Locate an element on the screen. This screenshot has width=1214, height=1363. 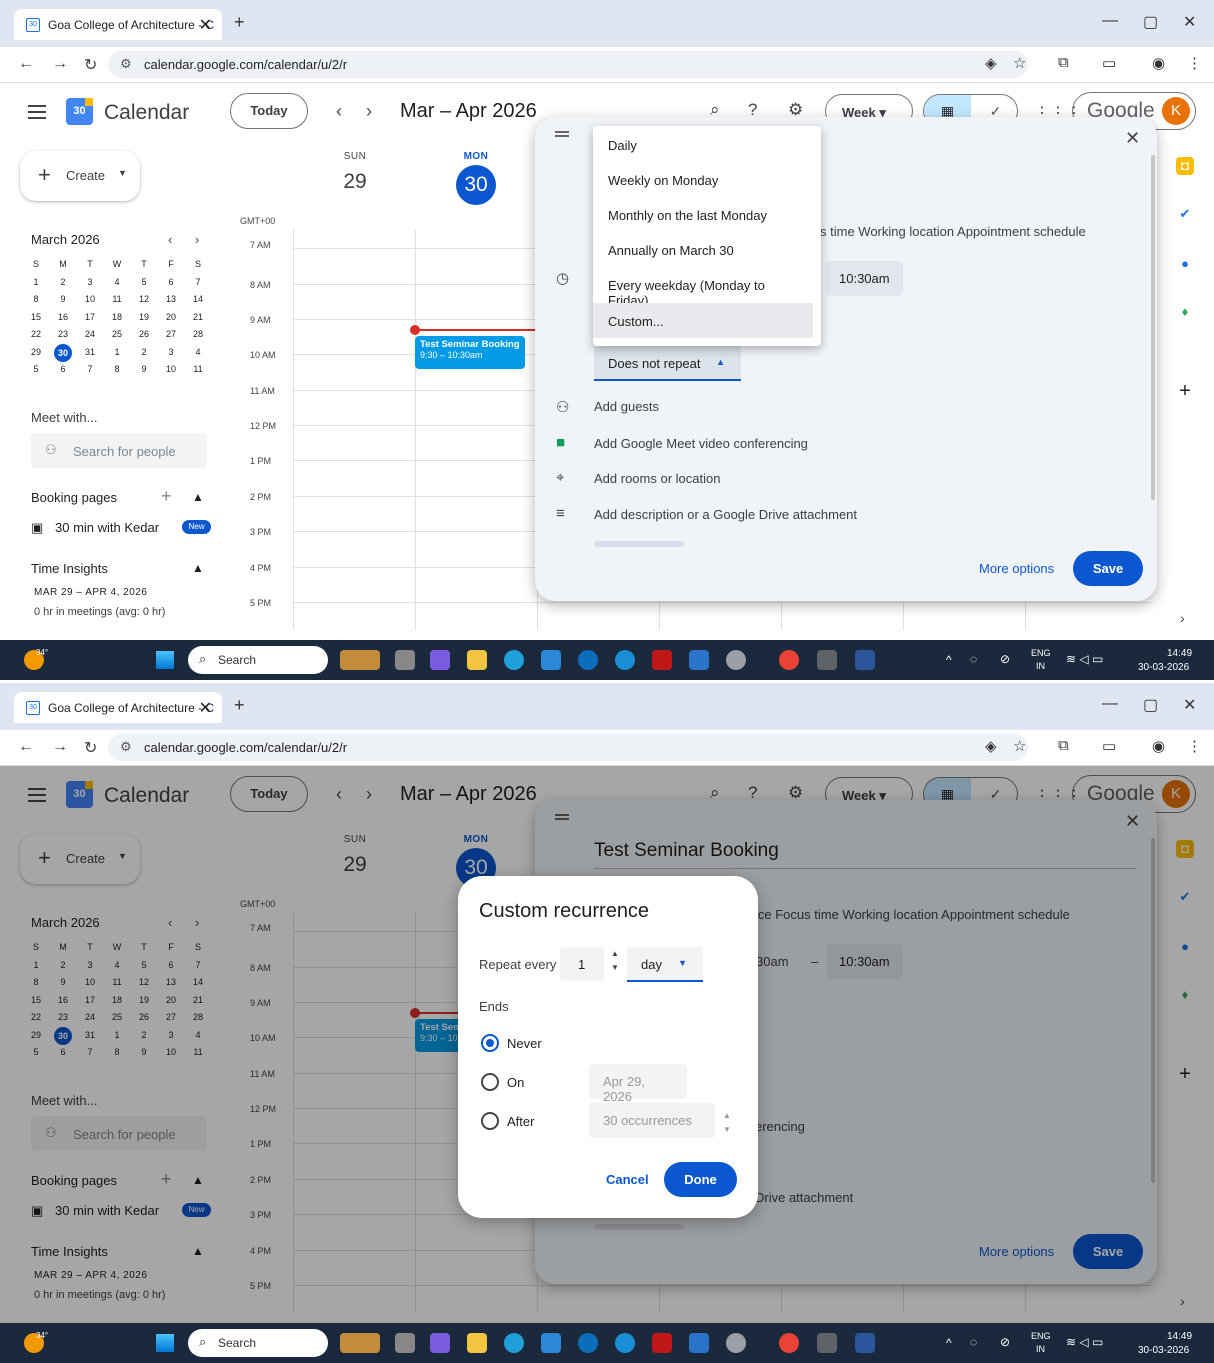
mini-day: 24 is located at coordinates (90, 334).